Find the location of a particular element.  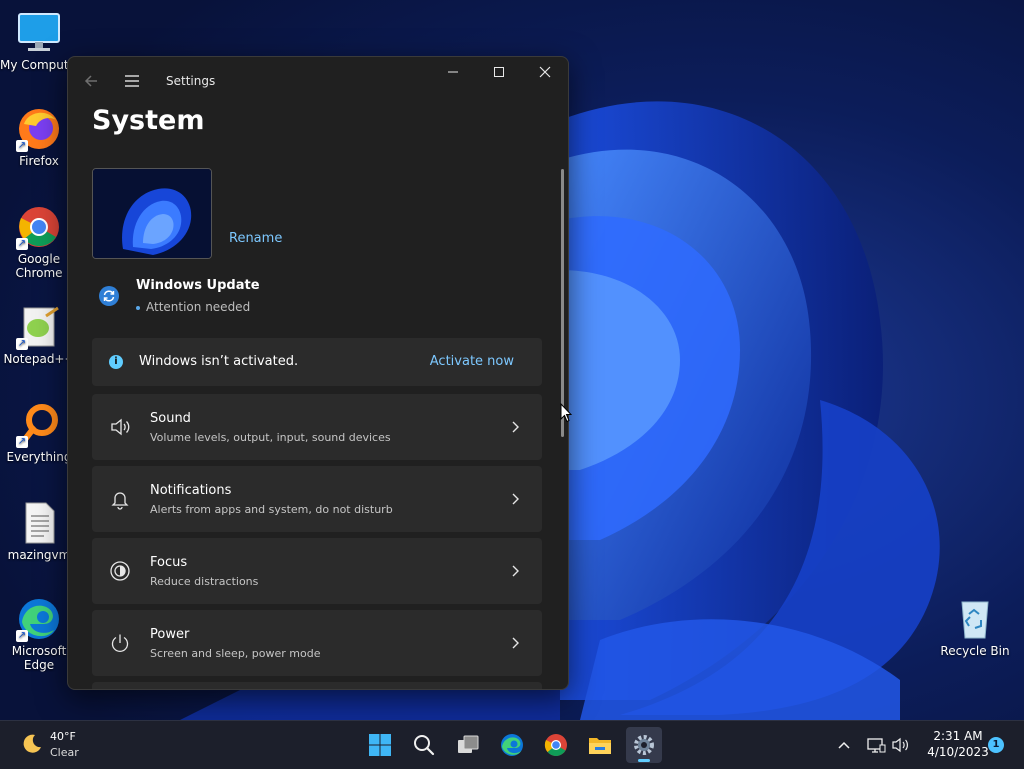

settings-item-description: Screen and sleep, power mode is located at coordinates (235, 653).